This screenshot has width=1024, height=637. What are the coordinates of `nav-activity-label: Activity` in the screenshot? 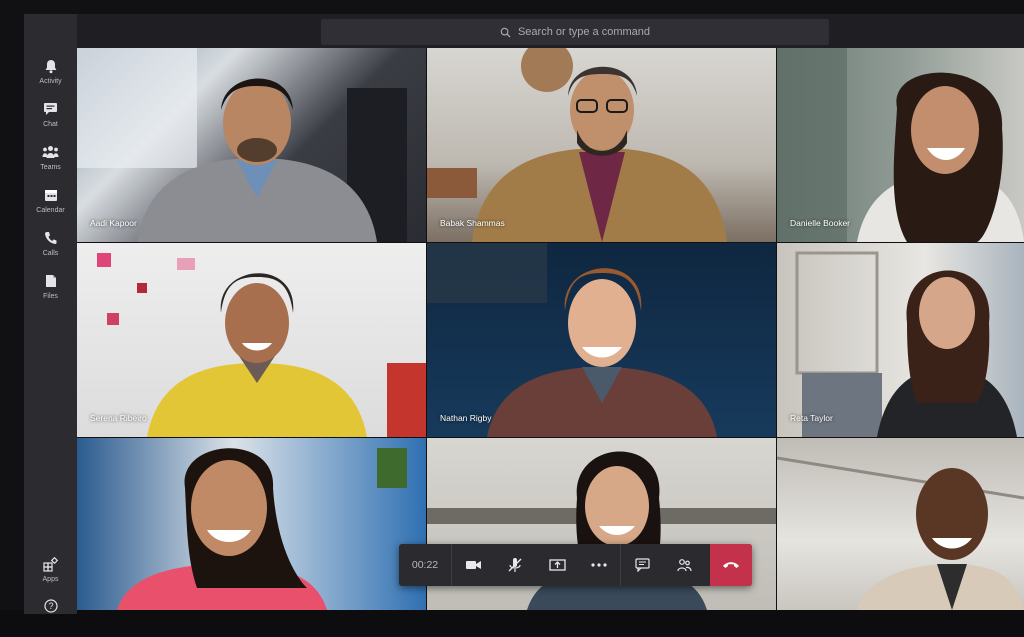 It's located at (50, 81).